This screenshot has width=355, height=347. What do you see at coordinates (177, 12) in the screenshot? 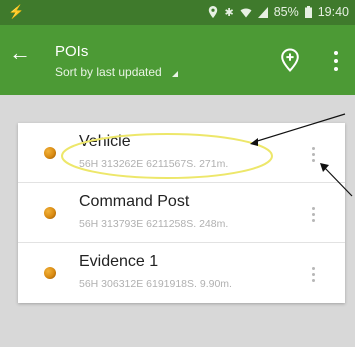
I see `status-bar: ⚡ ✱ 85% 19:40` at bounding box center [177, 12].